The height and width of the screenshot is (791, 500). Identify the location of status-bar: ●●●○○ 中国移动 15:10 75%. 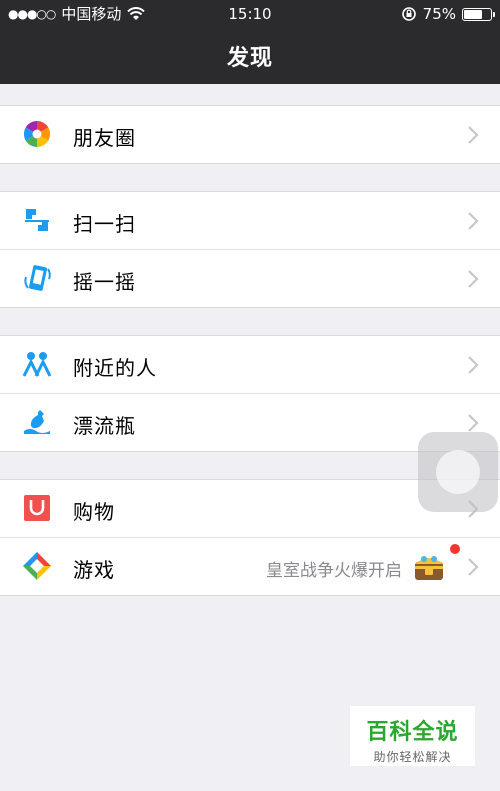
(250, 14).